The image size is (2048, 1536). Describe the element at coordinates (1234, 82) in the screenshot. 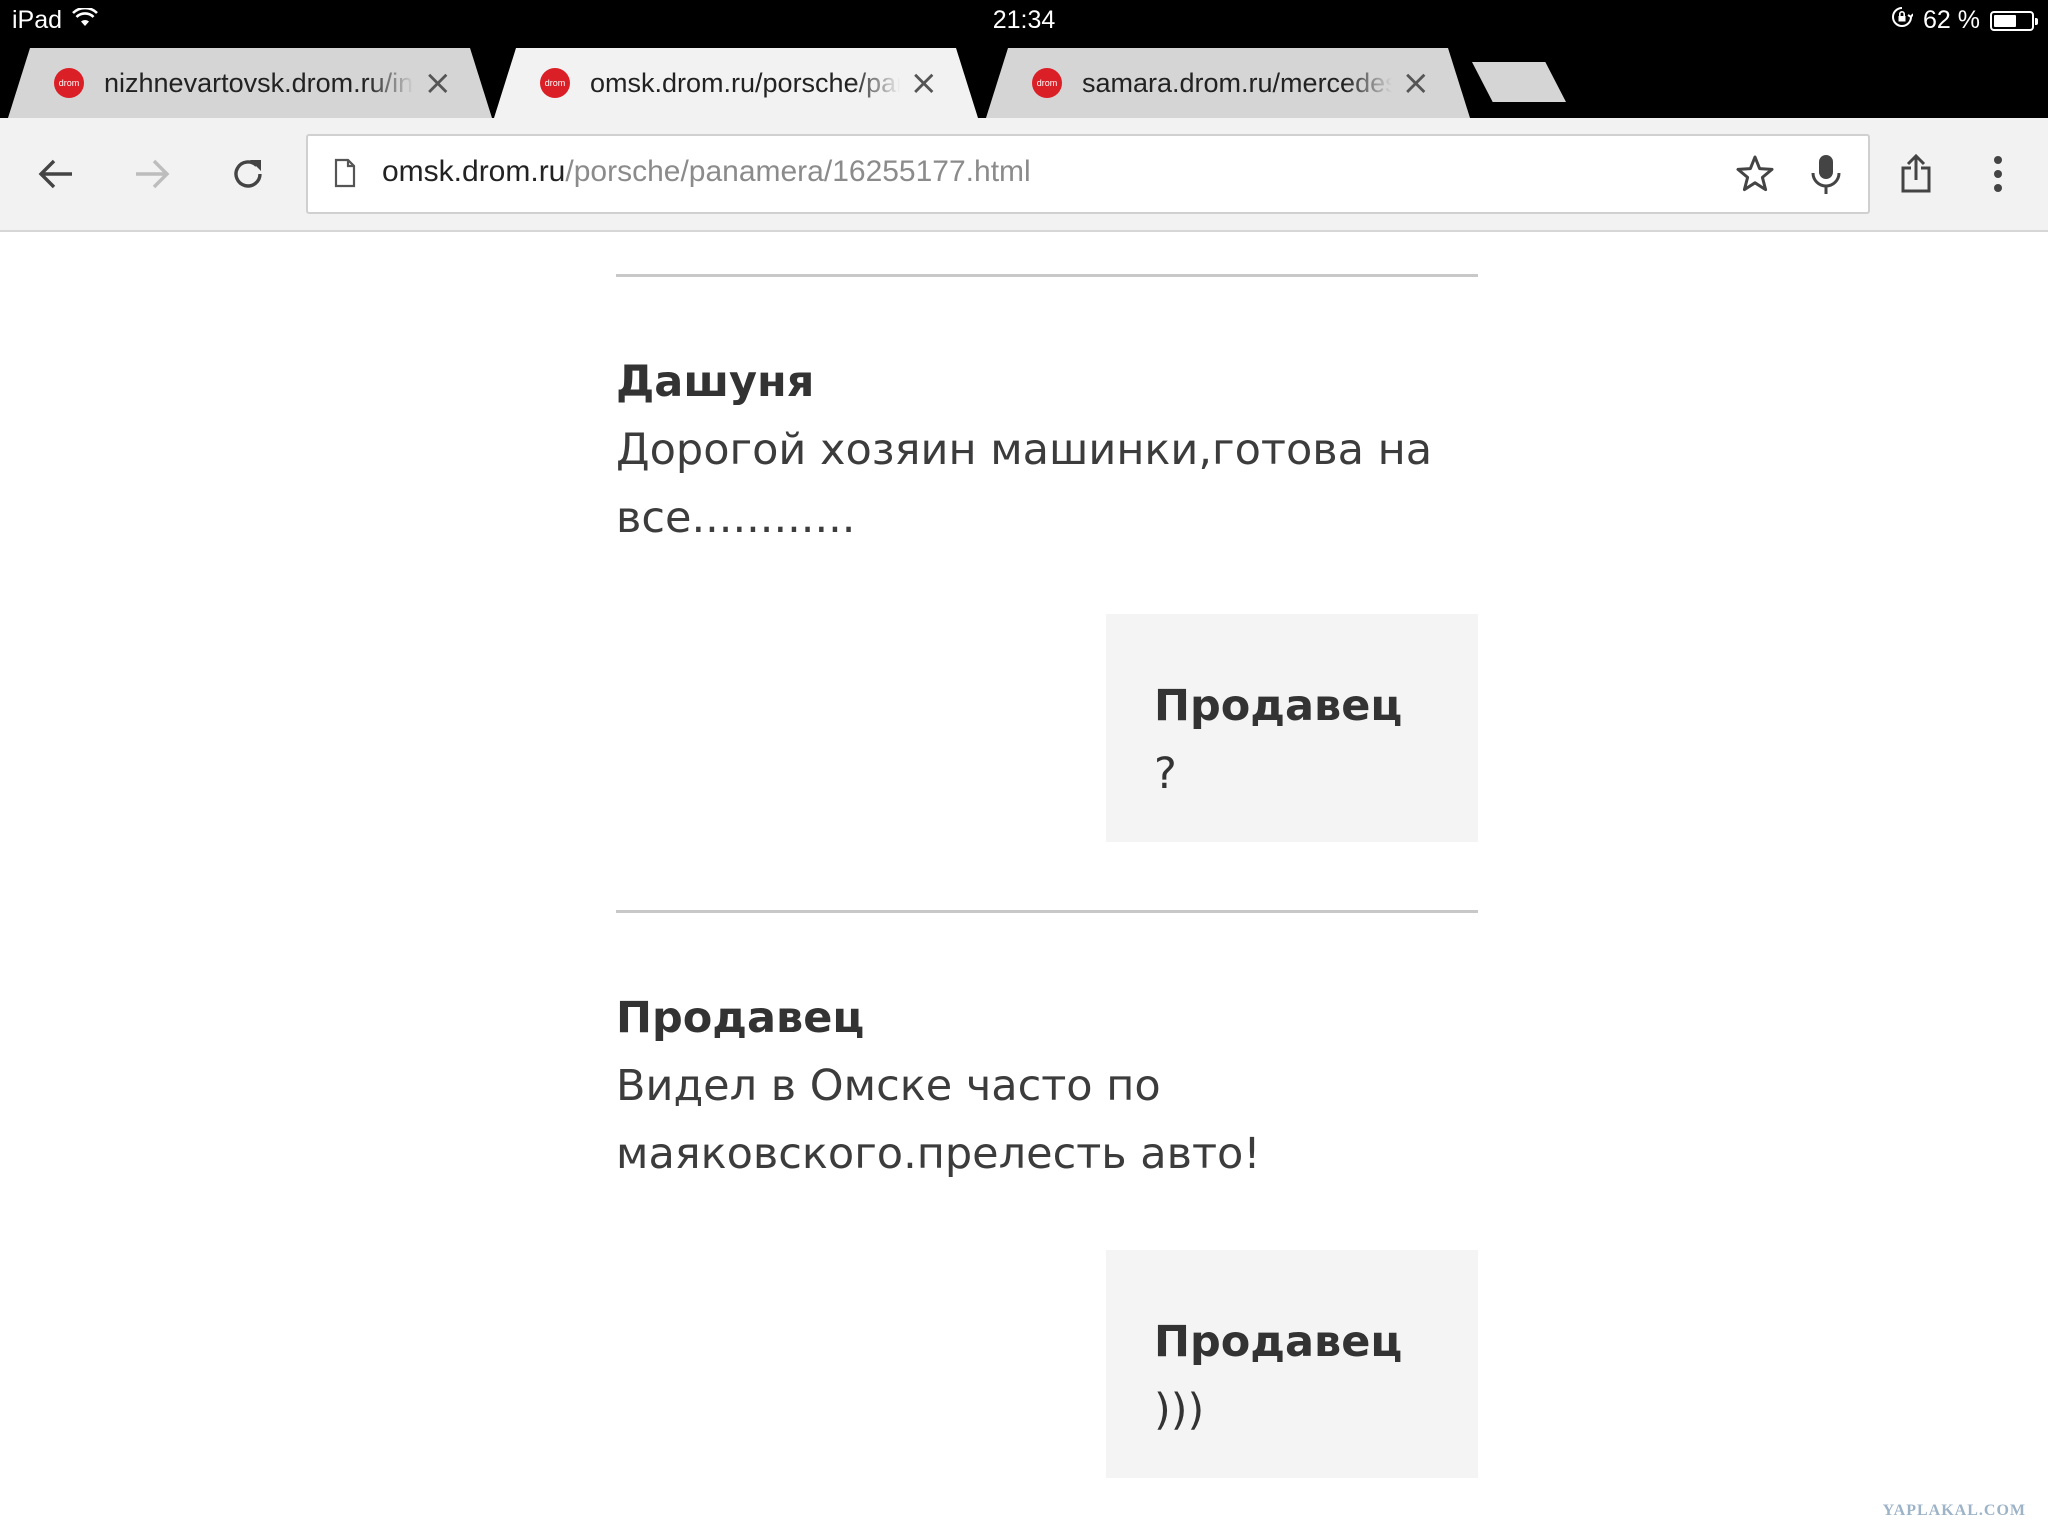

I see `tab-title: samara.drom.ru/mercedes-benz` at that location.